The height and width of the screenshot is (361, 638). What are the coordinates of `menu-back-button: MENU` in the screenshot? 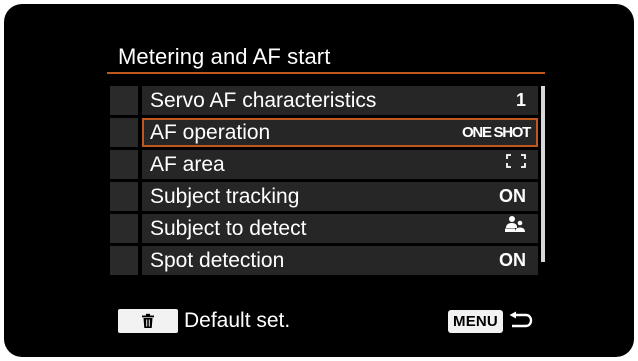 It's located at (490, 321).